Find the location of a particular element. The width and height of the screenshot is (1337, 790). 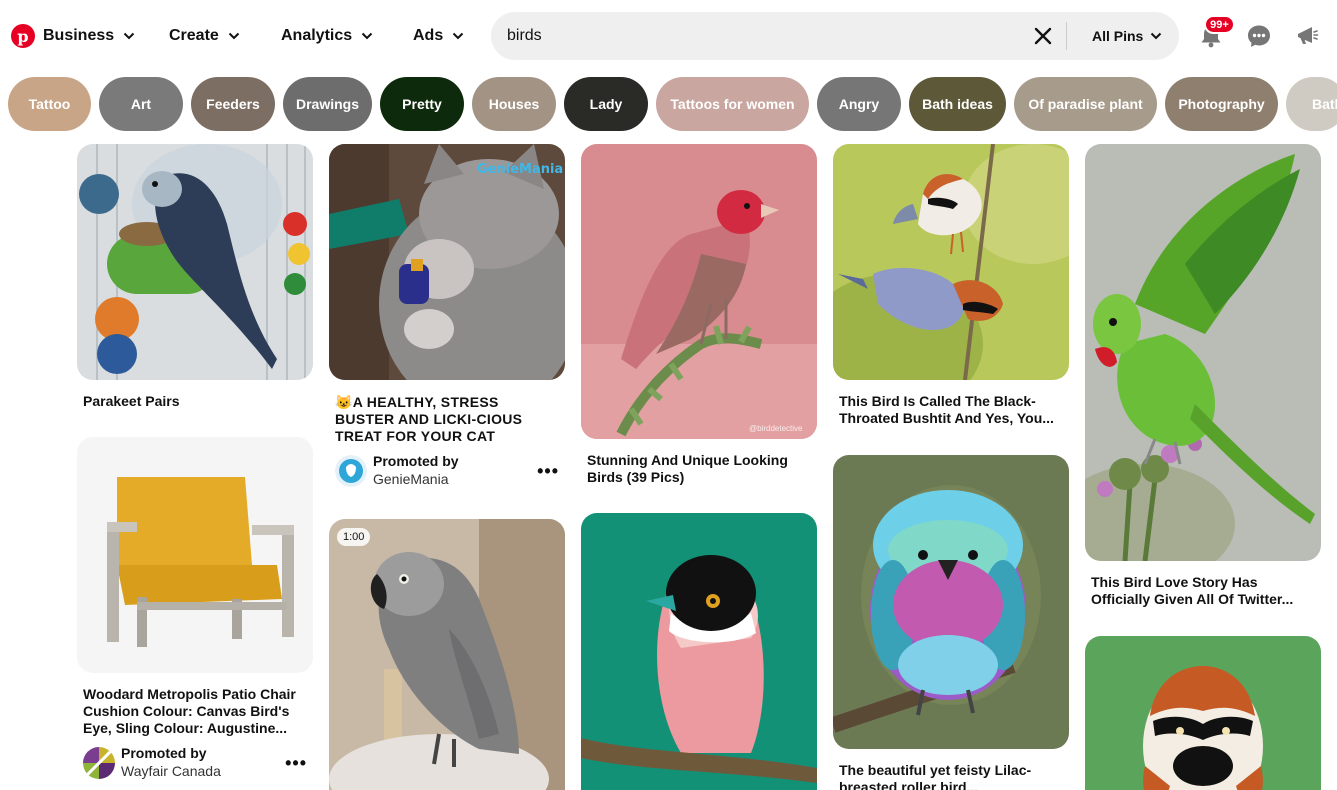

chip-label: Pretty is located at coordinates (422, 104).